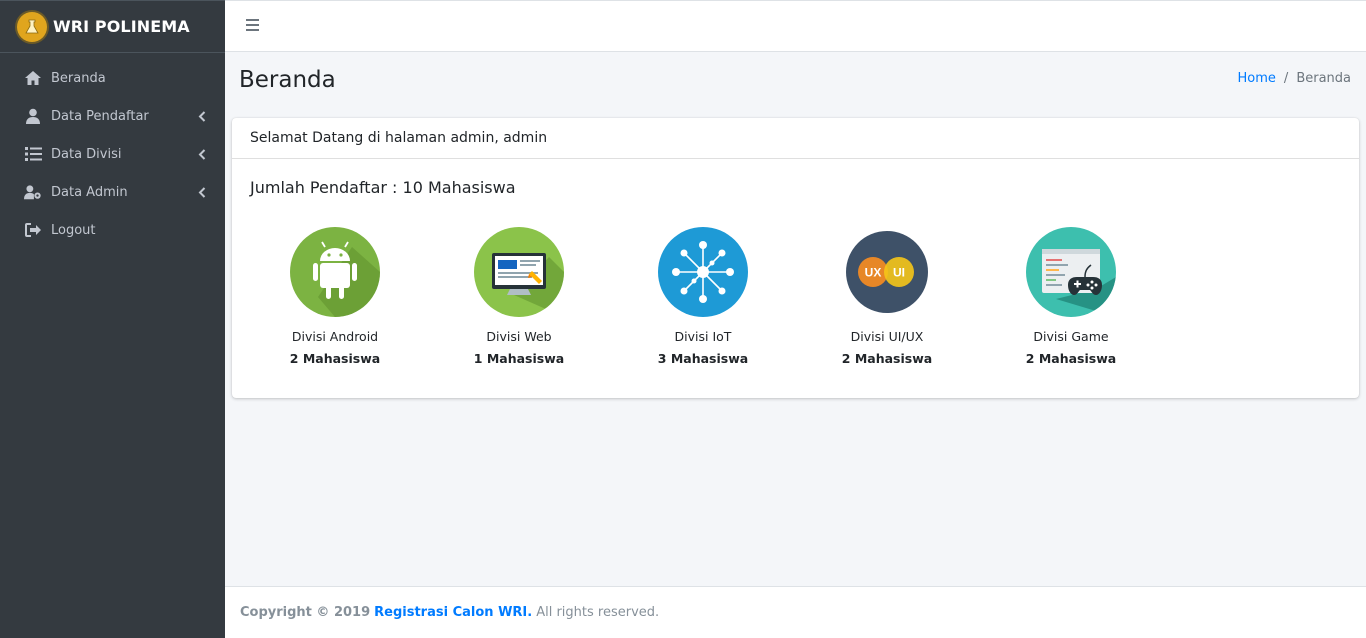 This screenshot has height=638, width=1366. I want to click on division-iot: Divisi IoT 3 Mahasiswa, so click(703, 296).